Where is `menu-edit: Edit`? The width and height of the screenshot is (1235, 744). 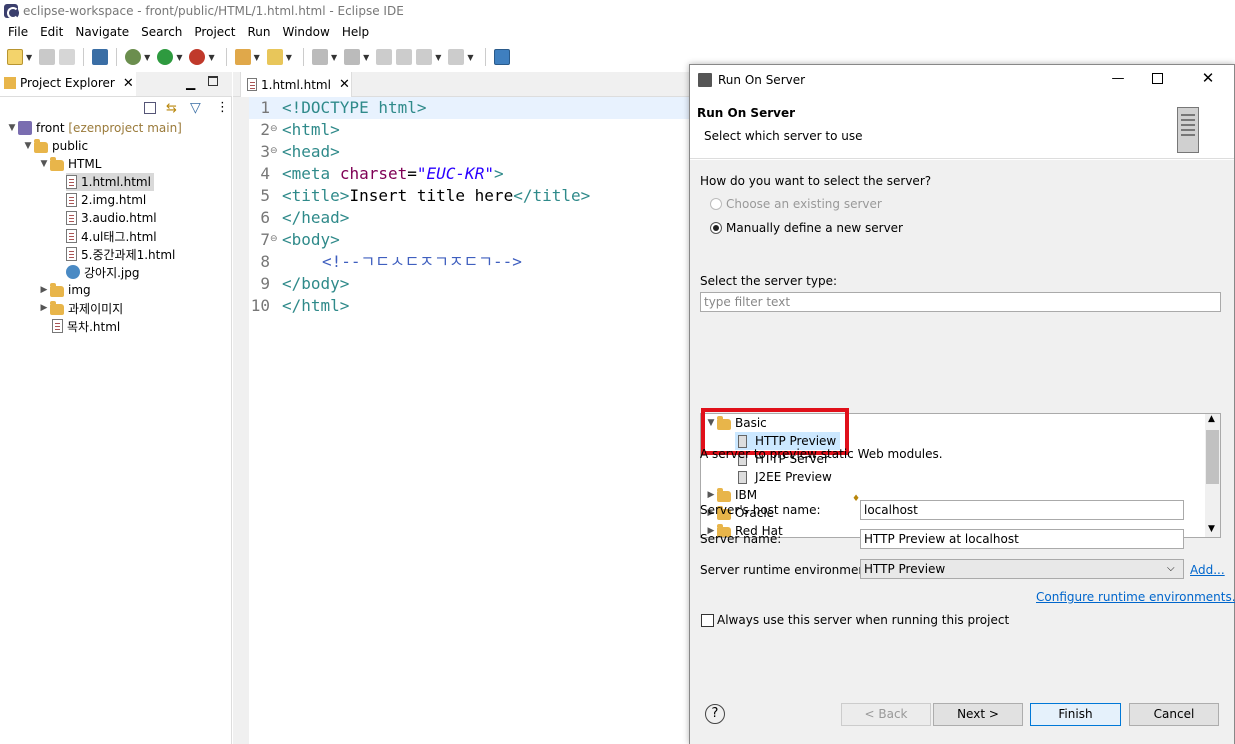
menu-edit: Edit is located at coordinates (51, 32).